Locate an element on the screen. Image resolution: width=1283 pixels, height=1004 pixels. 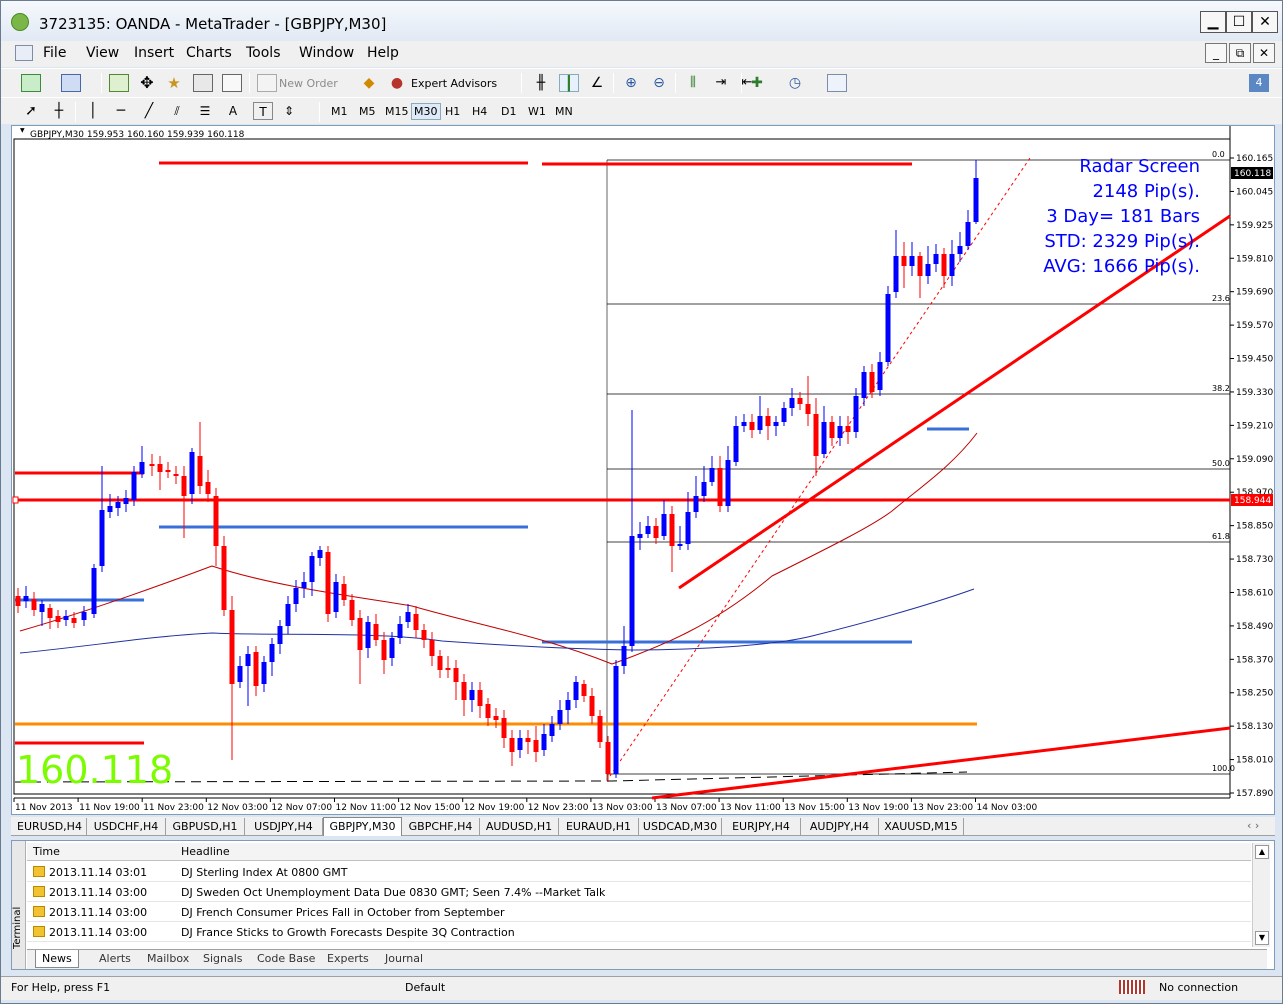
child-close-button: ✕ is located at coordinates (1264, 53).